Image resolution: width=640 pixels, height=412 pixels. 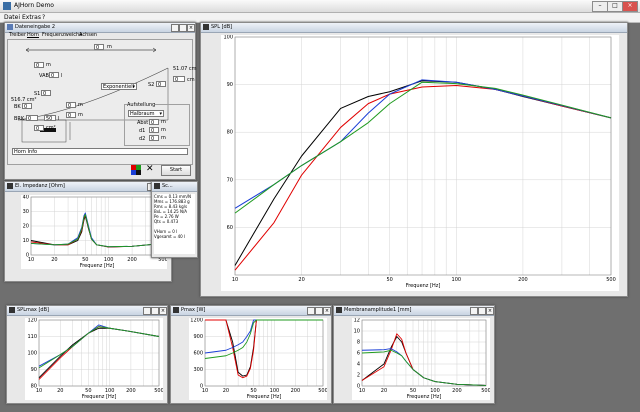 I want to click on y-input: 0, so click(x=71, y=115).